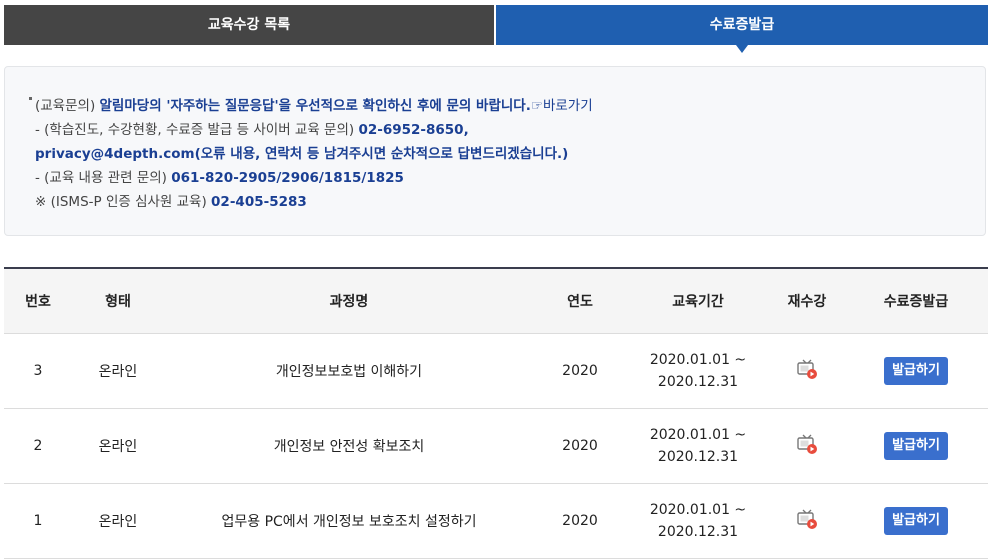  I want to click on row-course: 개인정보보호법 이해하기, so click(349, 371).